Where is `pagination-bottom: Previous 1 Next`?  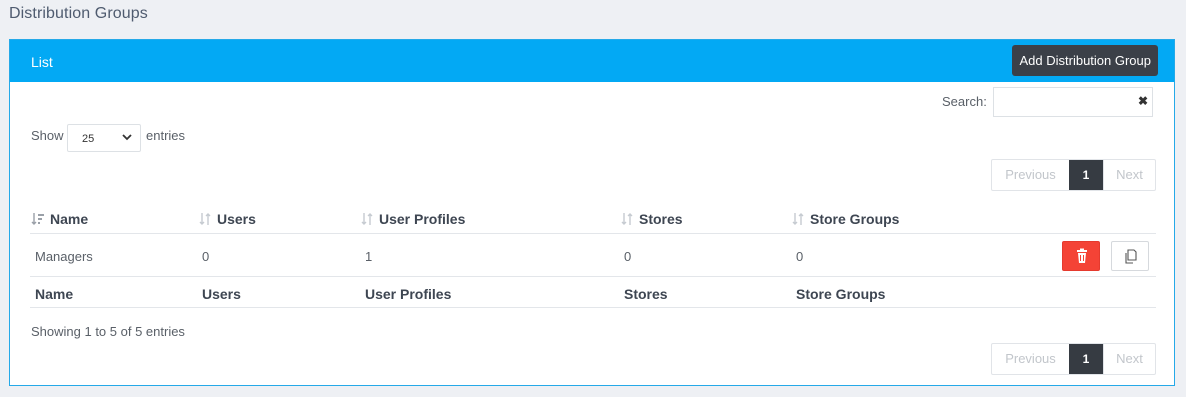
pagination-bottom: Previous 1 Next is located at coordinates (1073, 359).